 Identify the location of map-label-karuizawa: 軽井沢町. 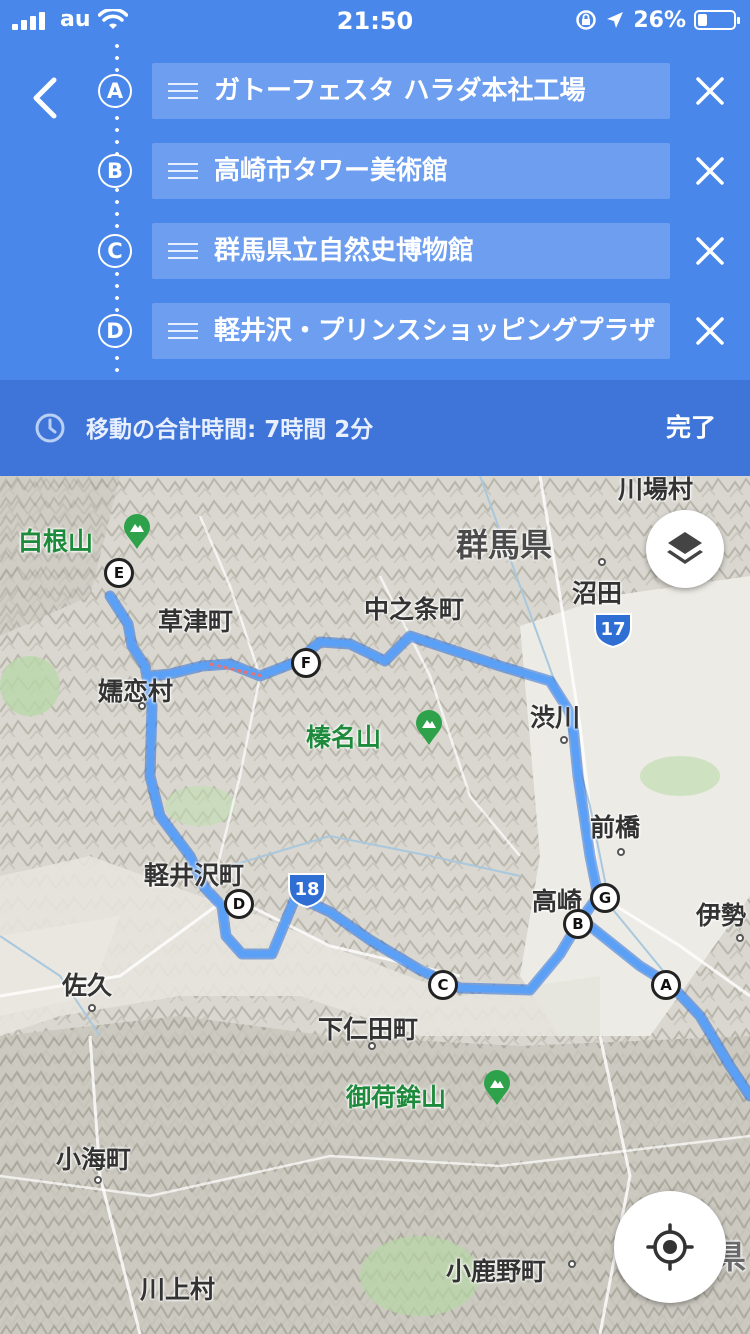
(194, 875).